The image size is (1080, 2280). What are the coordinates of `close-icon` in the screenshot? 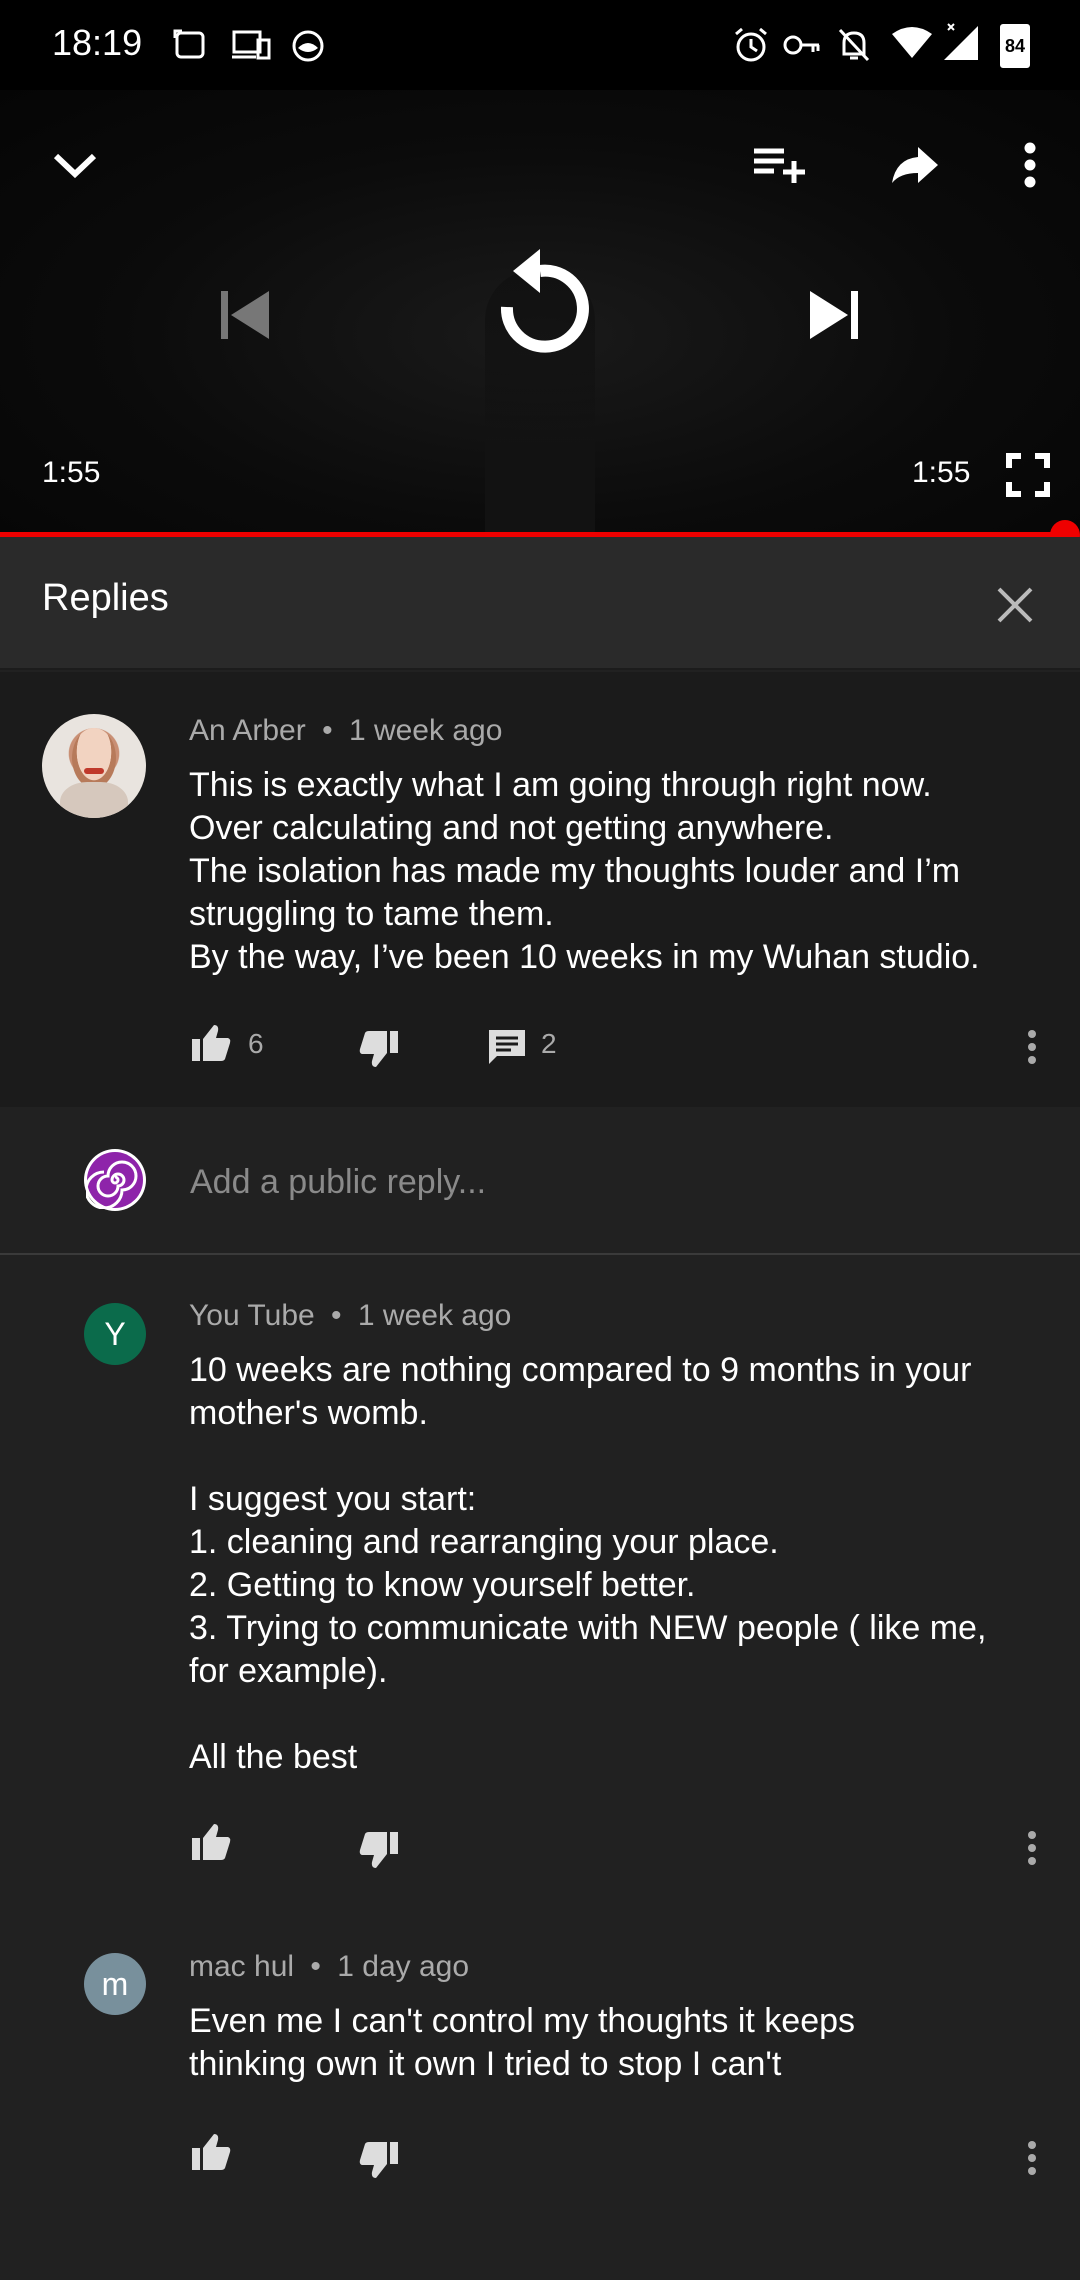 It's located at (1015, 605).